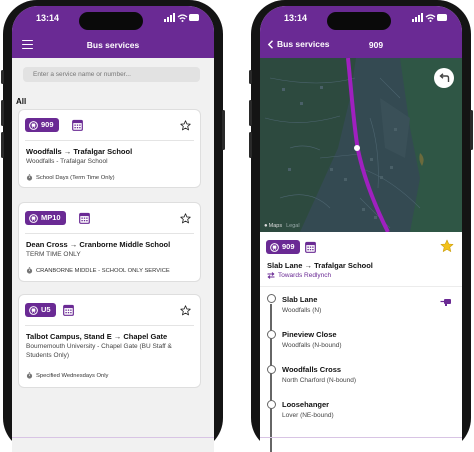  What do you see at coordinates (98, 244) in the screenshot?
I see `route-title: Dean Cross → Cranborne Middle School` at bounding box center [98, 244].